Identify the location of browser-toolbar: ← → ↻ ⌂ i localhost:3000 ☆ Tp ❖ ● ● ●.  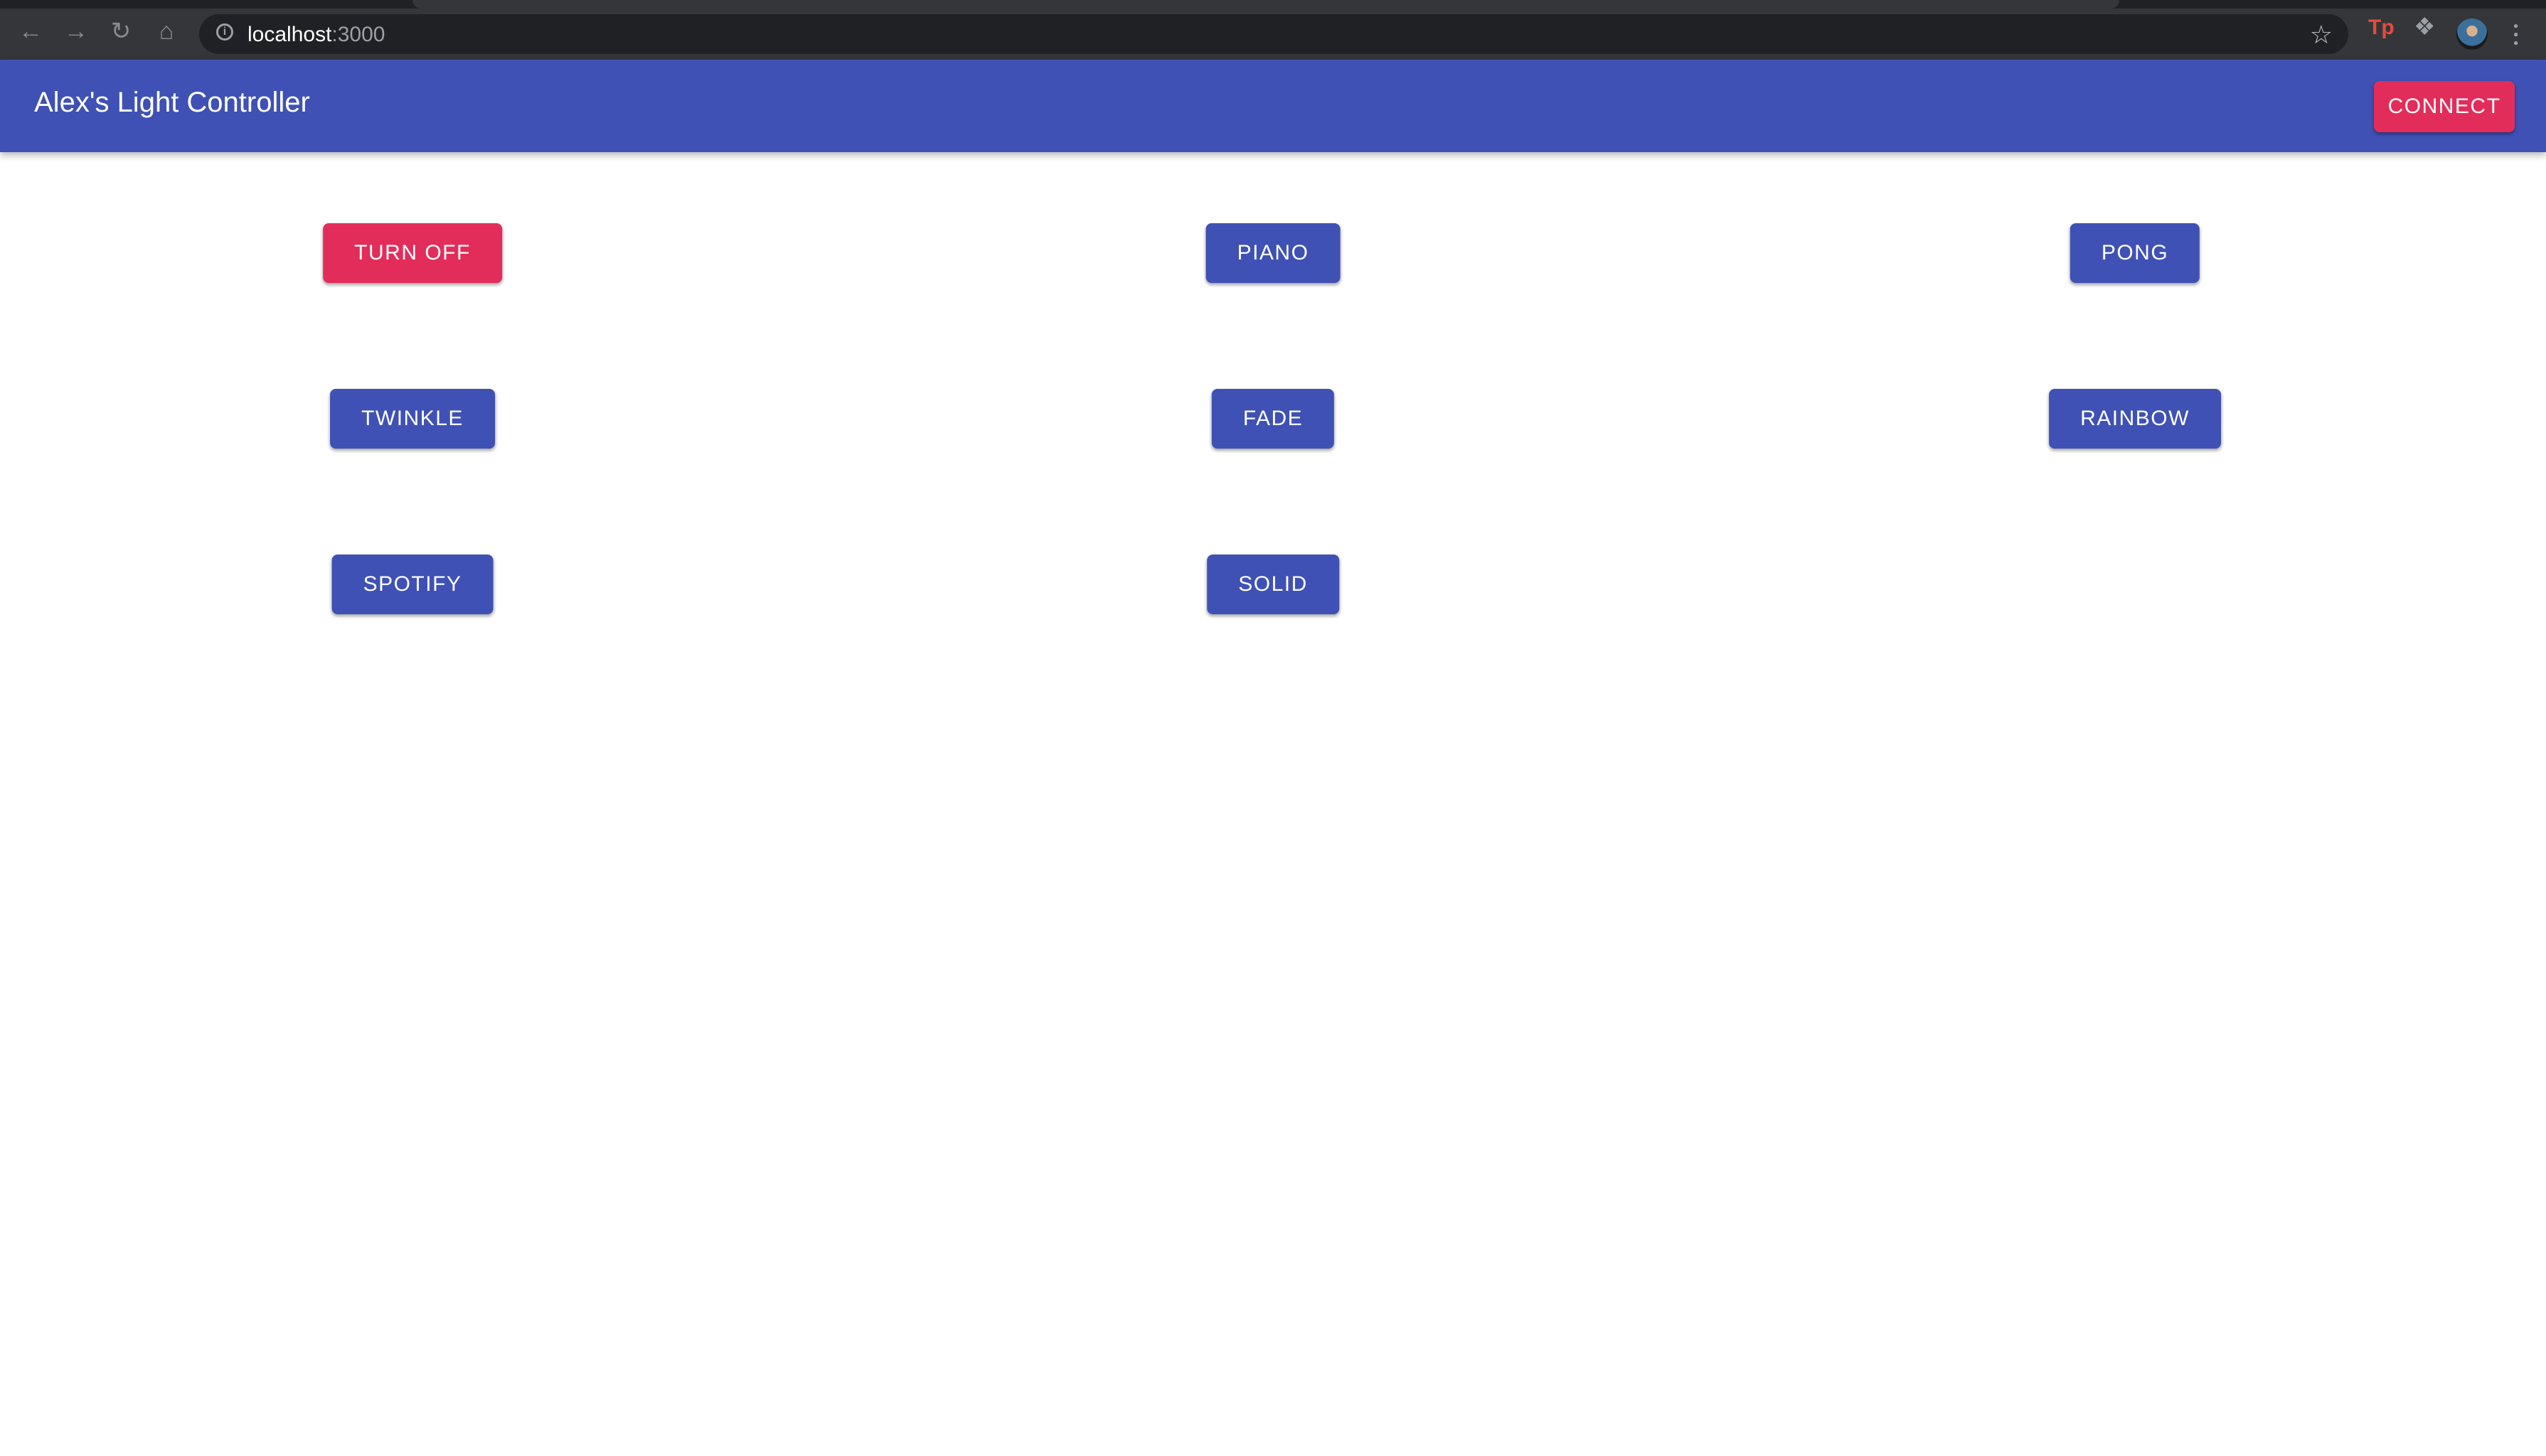
(1273, 30).